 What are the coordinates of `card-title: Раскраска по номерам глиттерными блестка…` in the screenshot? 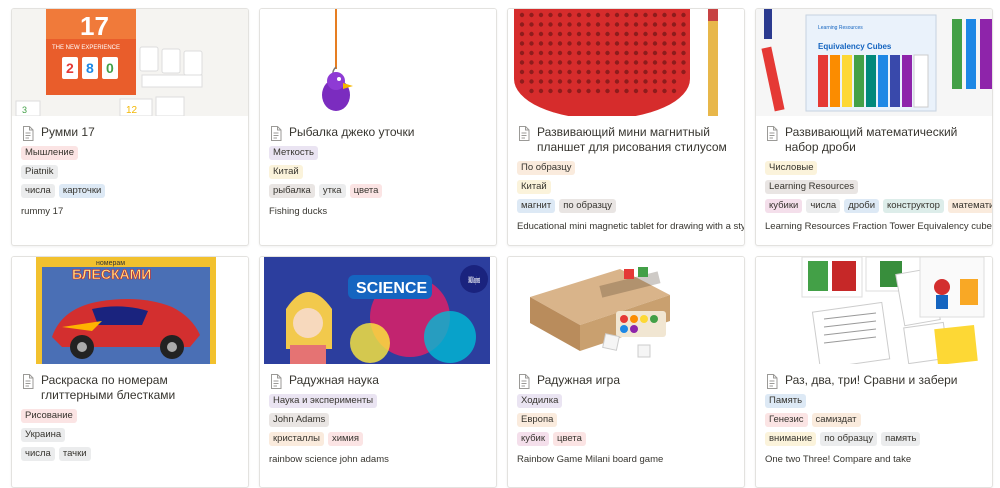 It's located at (142, 388).